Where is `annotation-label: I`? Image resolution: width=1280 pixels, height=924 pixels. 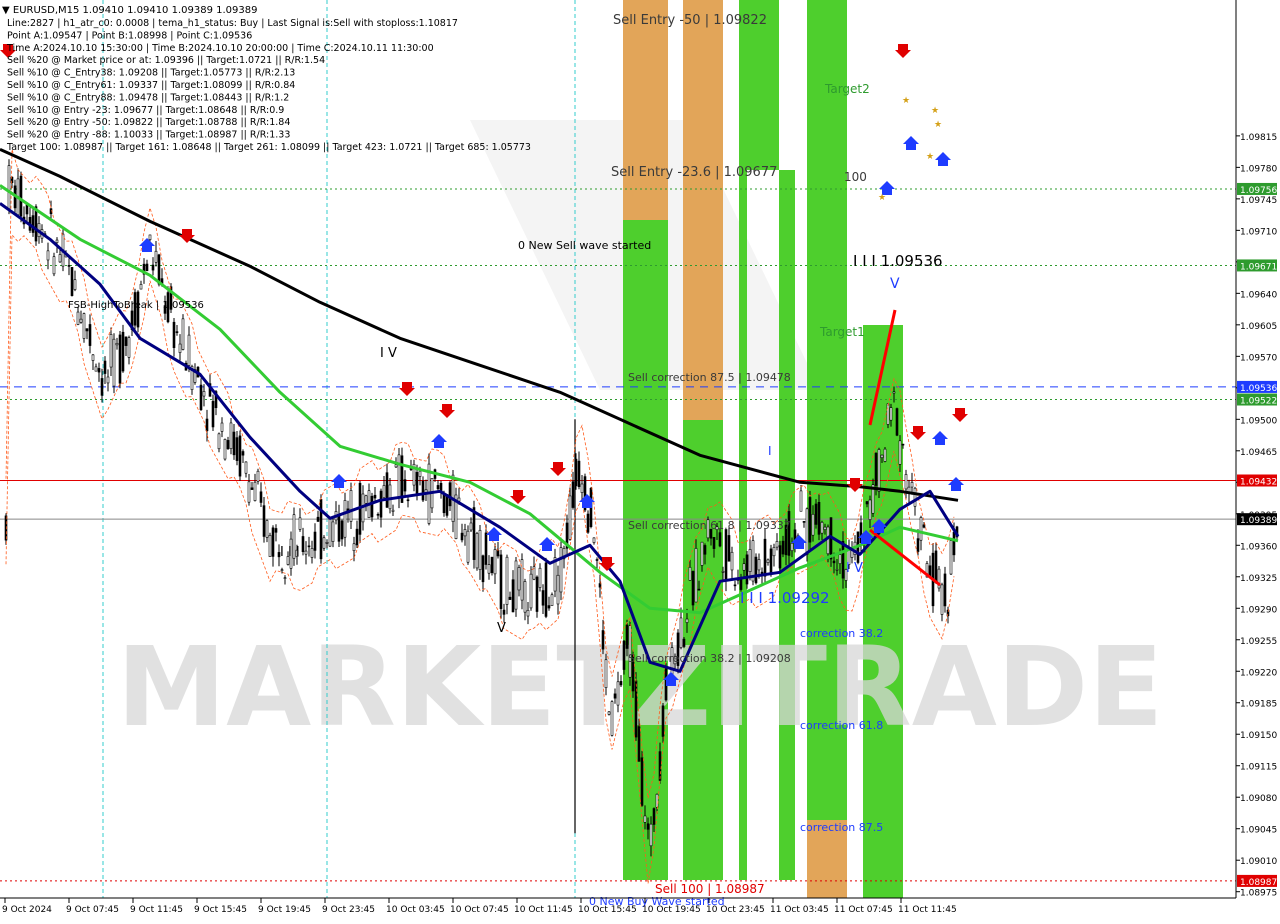 annotation-label: I is located at coordinates (770, 451).